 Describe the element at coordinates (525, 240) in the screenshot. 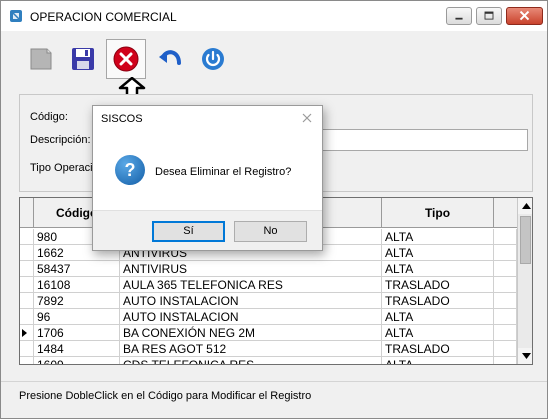

I see `scroll-thumb` at that location.